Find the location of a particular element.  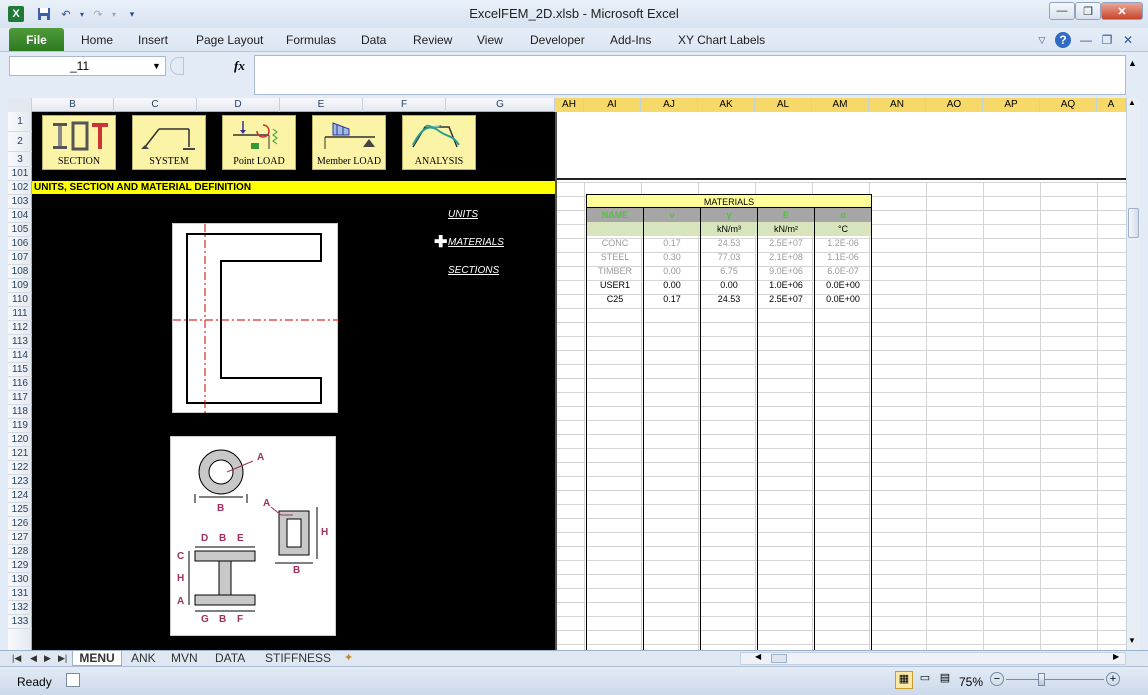

column-header-c: C is located at coordinates (155, 105).